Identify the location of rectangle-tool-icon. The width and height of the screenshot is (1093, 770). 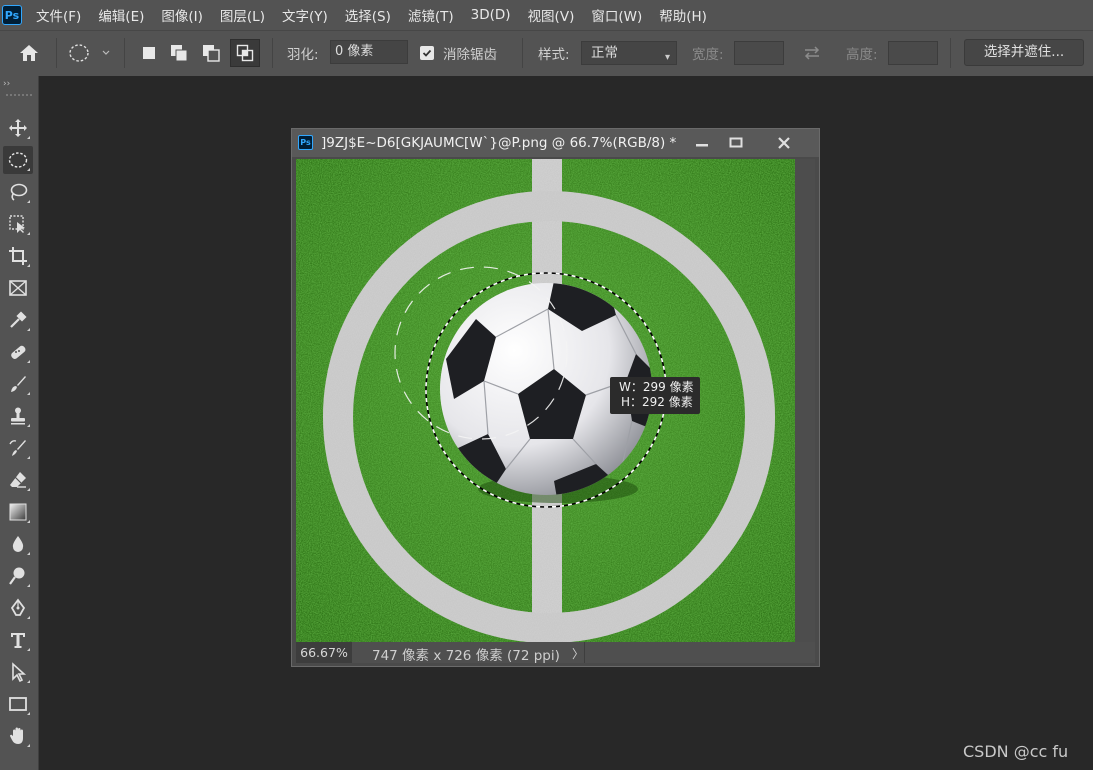
(18, 704).